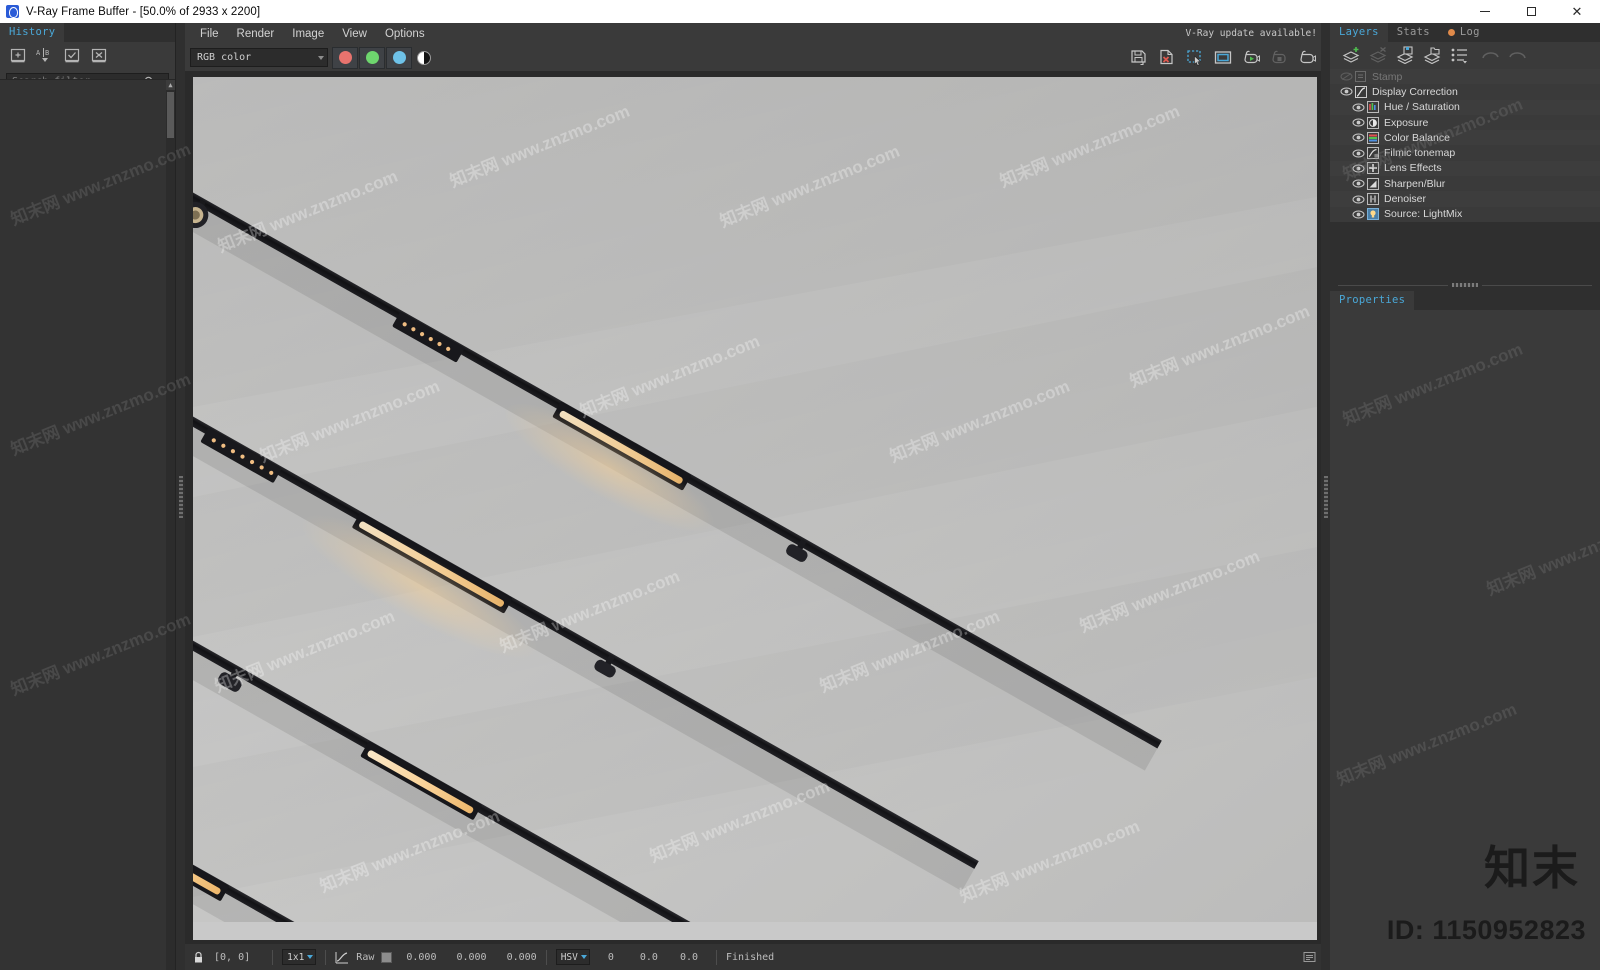 This screenshot has width=1600, height=970. Describe the element at coordinates (1413, 32) in the screenshot. I see `tab-stats: Stats` at that location.